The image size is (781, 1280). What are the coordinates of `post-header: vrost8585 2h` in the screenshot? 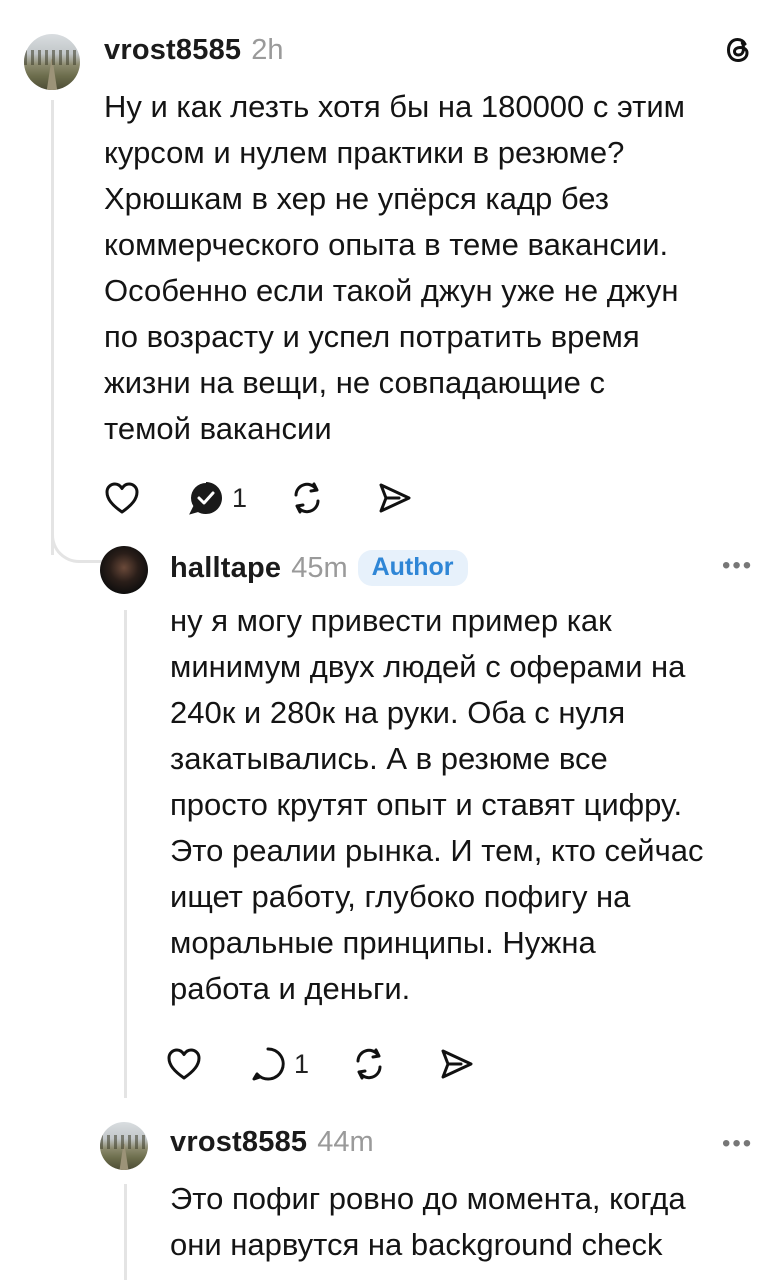 It's located at (194, 52).